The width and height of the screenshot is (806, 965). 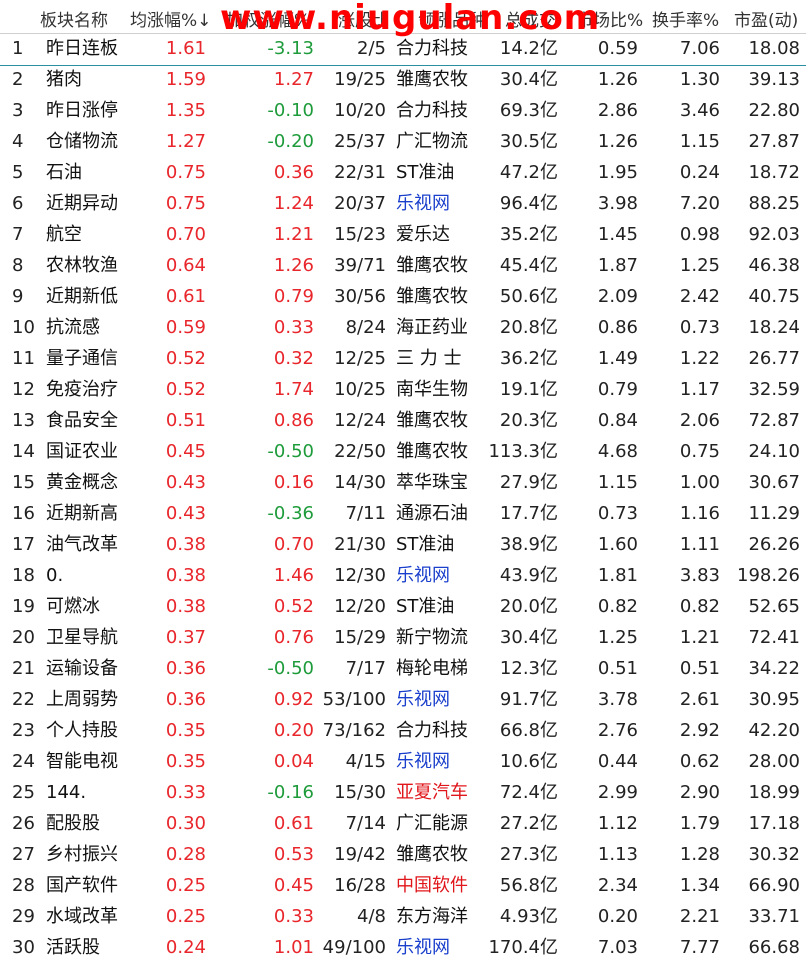 I want to click on cell-avg-change: 0.35, so click(x=185, y=730).